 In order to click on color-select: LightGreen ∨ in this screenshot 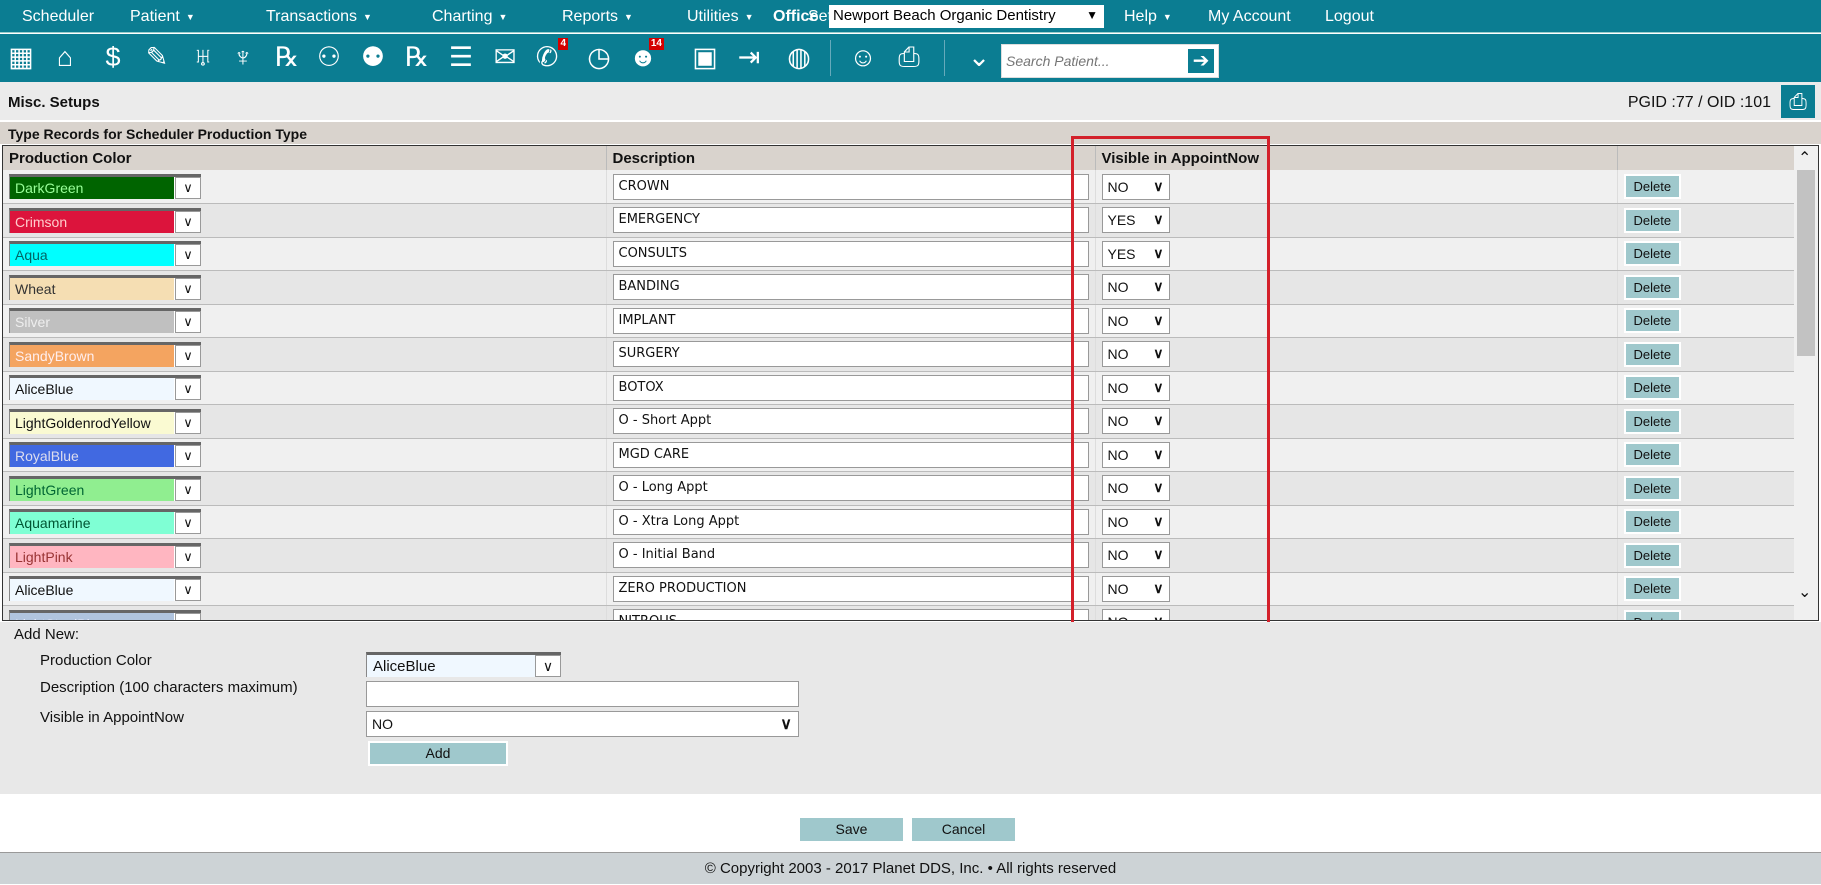, I will do `click(105, 488)`.